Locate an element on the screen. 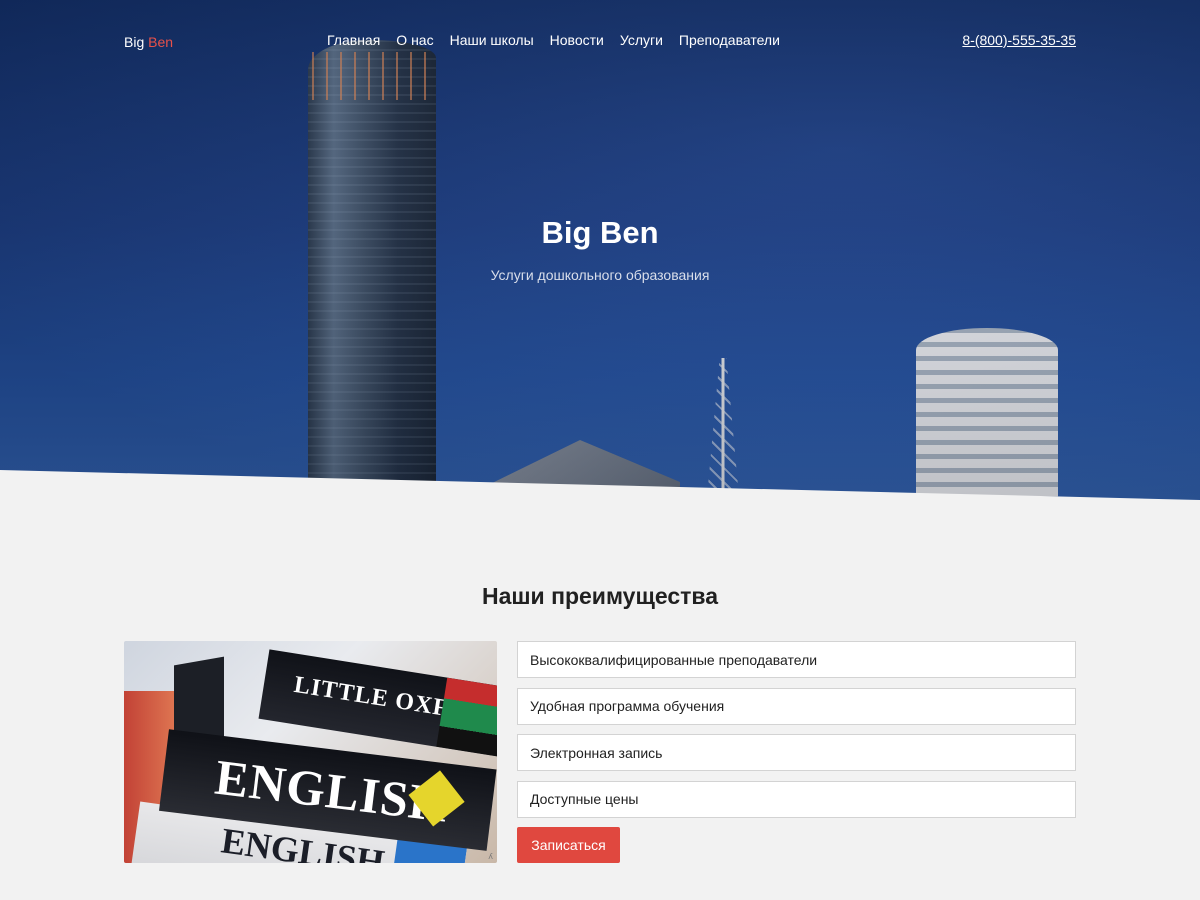  menu-item-about: О нас is located at coordinates (414, 40).